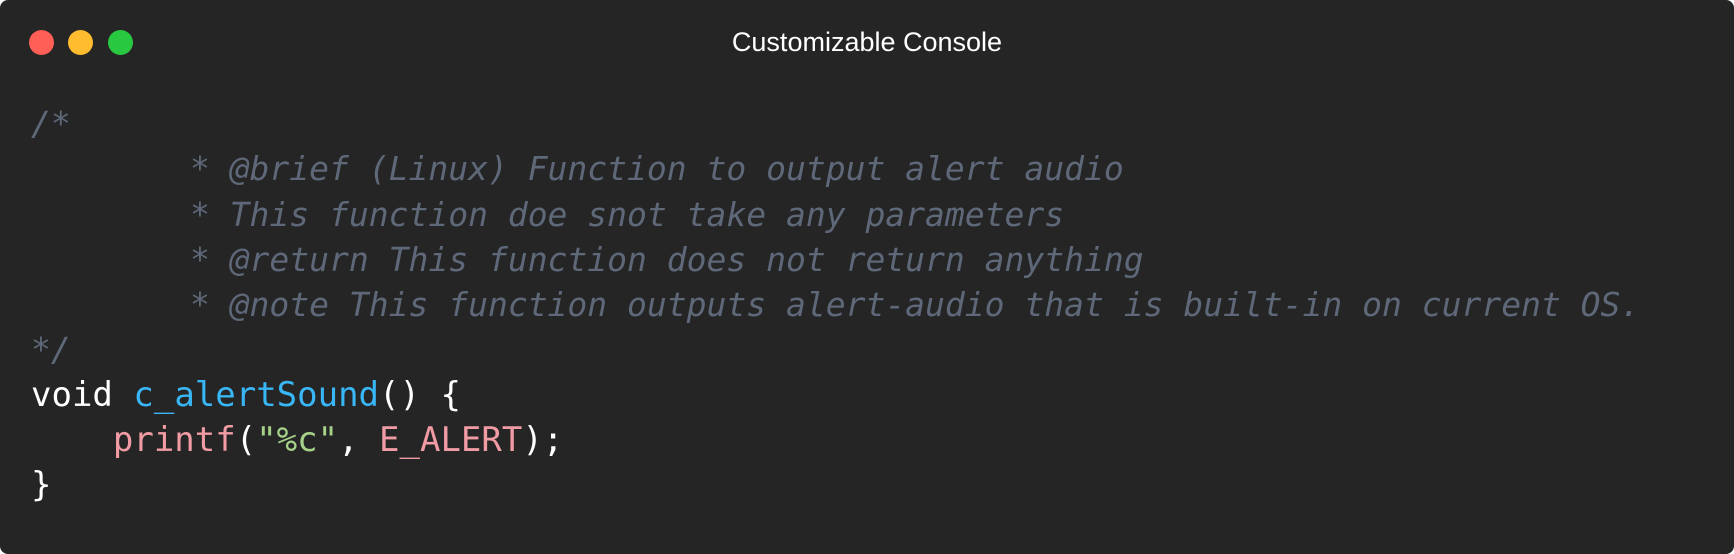  I want to click on function-body-line: printf("%c", E_ALERT);, so click(835, 440).